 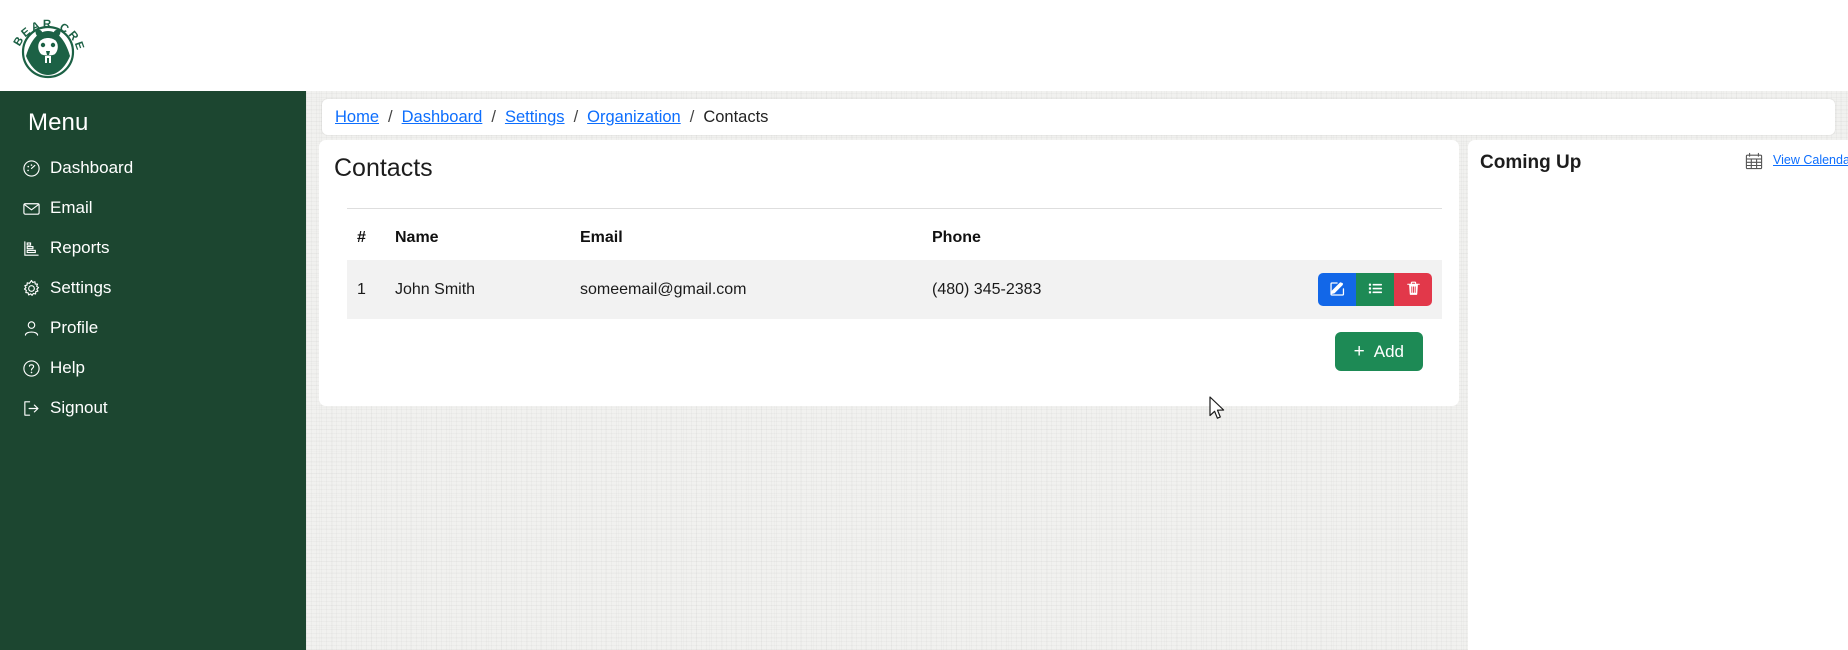 I want to click on add-contact-button: + Add, so click(x=1378, y=351).